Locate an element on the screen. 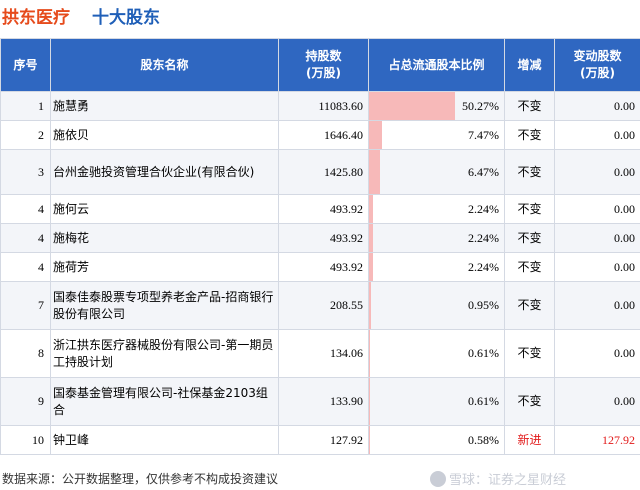 The width and height of the screenshot is (640, 490). table-row: 4 施荷芳 493.92 2.24% 不变 0.00 is located at coordinates (320, 267).